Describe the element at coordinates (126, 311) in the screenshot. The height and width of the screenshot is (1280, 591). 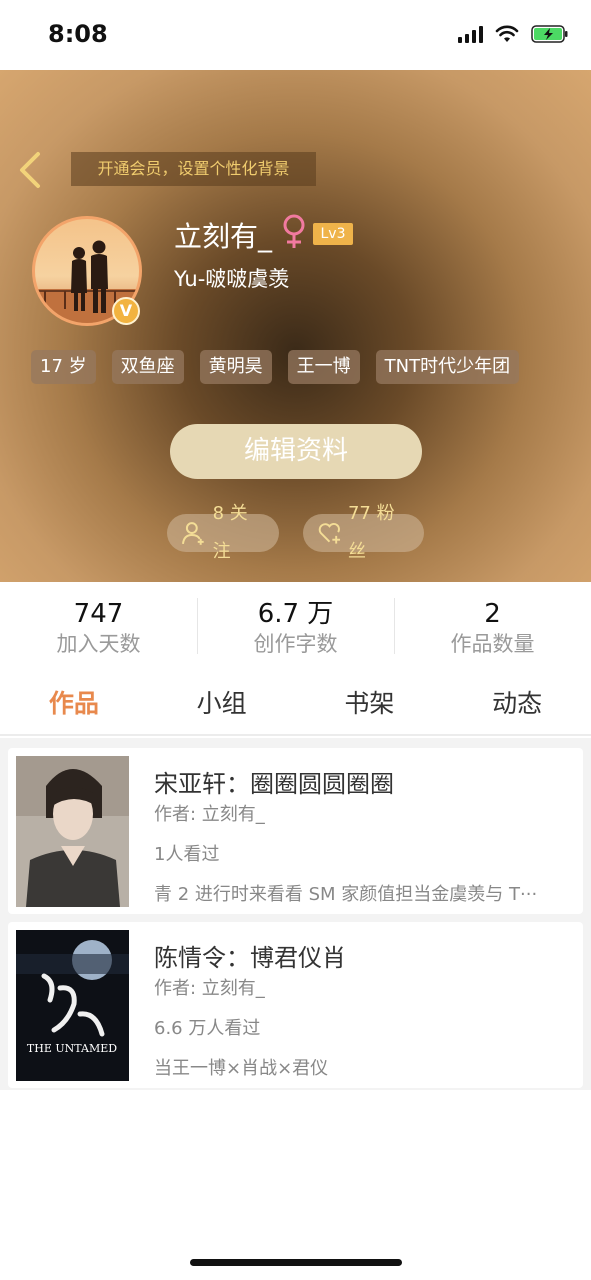
I see `vip-v-badge: V` at that location.